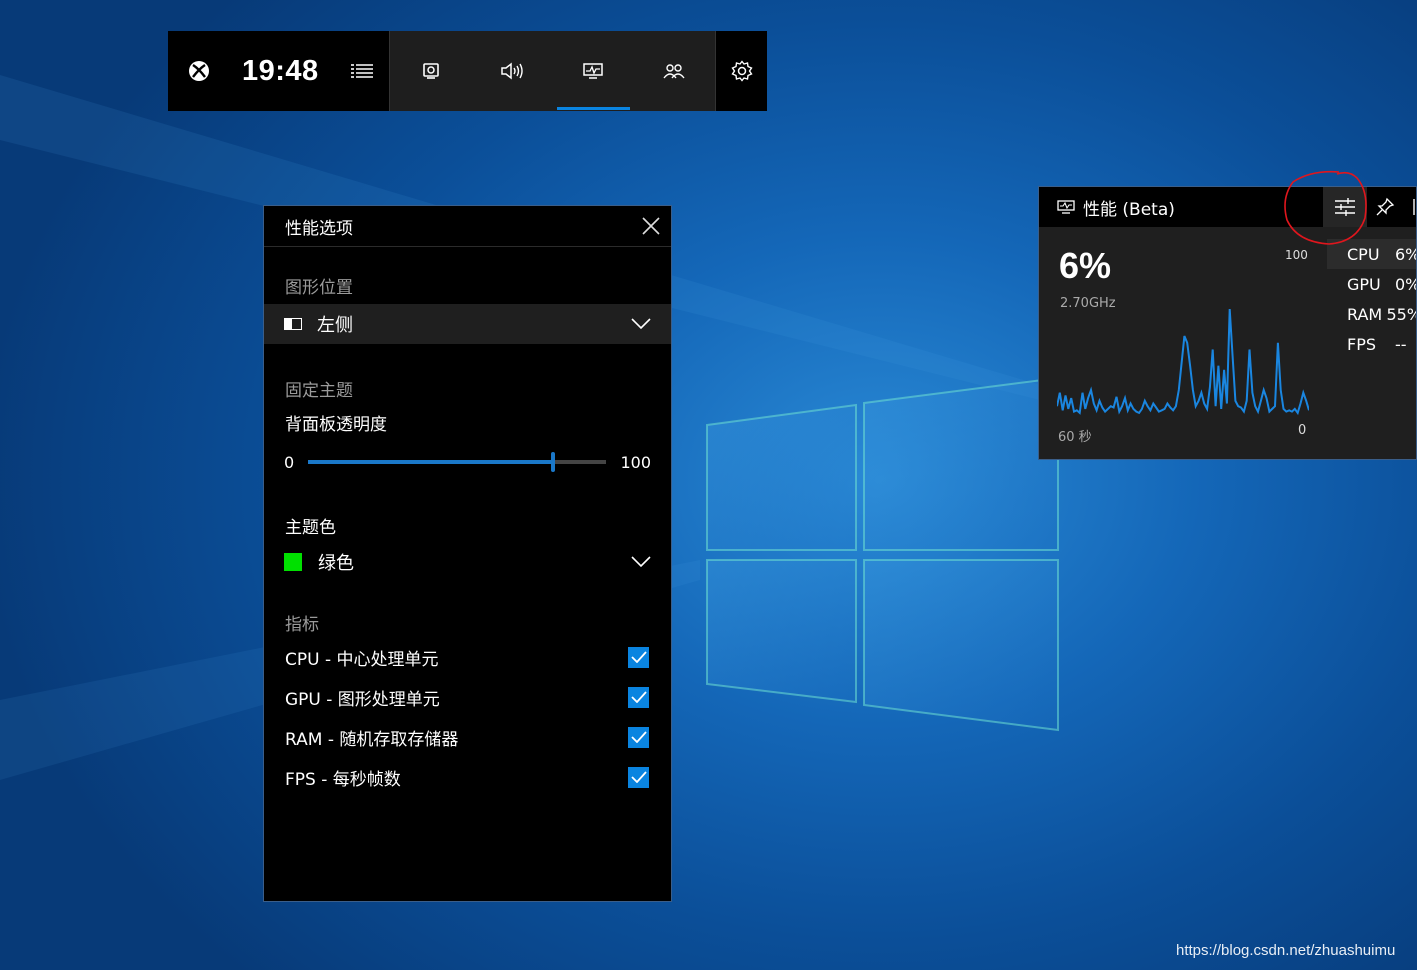  What do you see at coordinates (1075, 437) in the screenshot?
I see `graph-time-span: 60 秒` at bounding box center [1075, 437].